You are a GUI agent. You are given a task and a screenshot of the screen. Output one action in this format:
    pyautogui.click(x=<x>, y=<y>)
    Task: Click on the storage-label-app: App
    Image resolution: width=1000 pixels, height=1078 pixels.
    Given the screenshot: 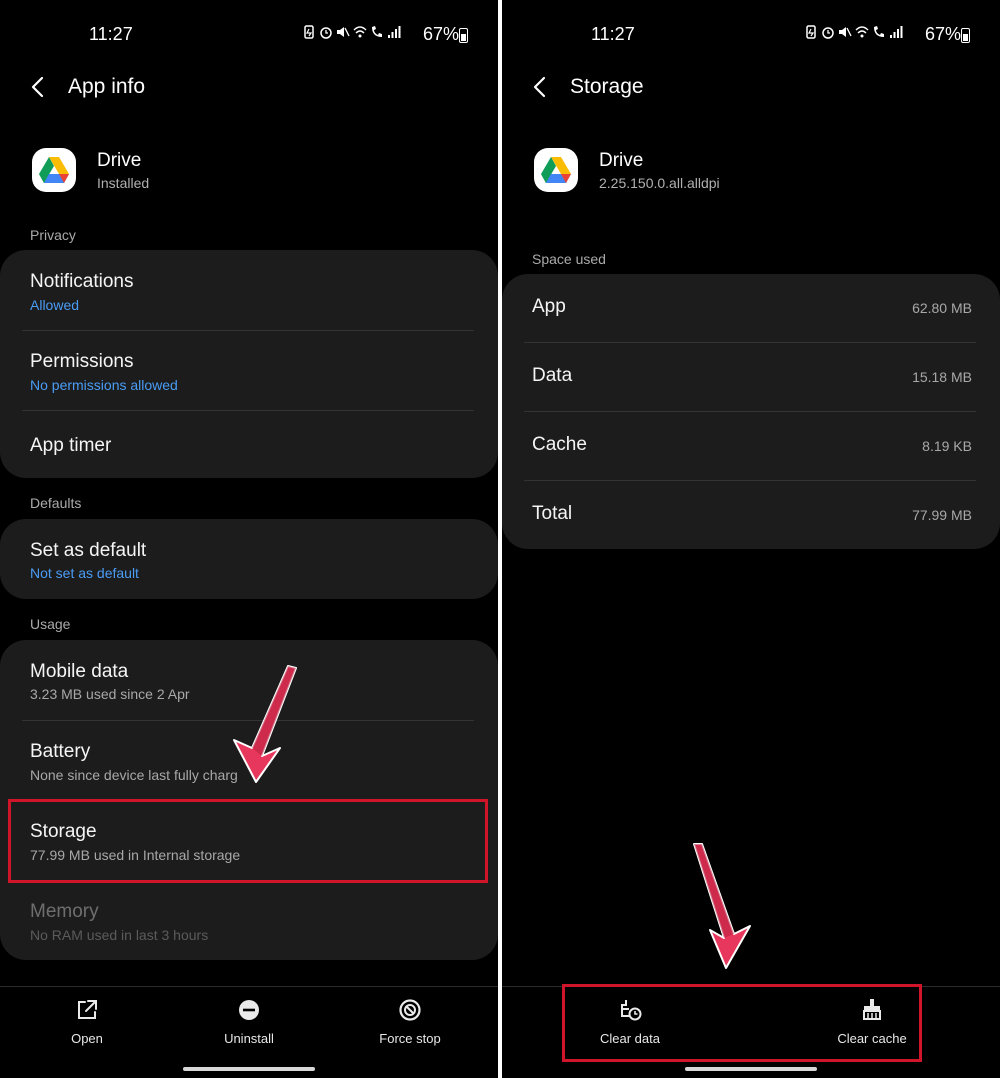 What is the action you would take?
    pyautogui.click(x=549, y=306)
    